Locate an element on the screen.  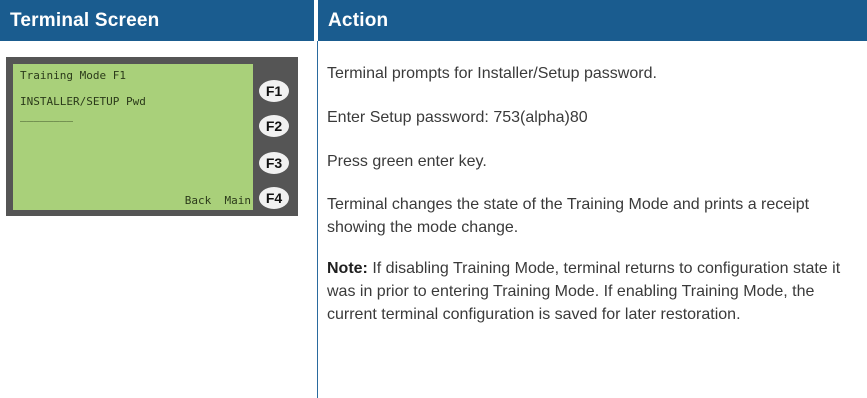
lcd-softkey-labels: Back Main is located at coordinates (217, 200).